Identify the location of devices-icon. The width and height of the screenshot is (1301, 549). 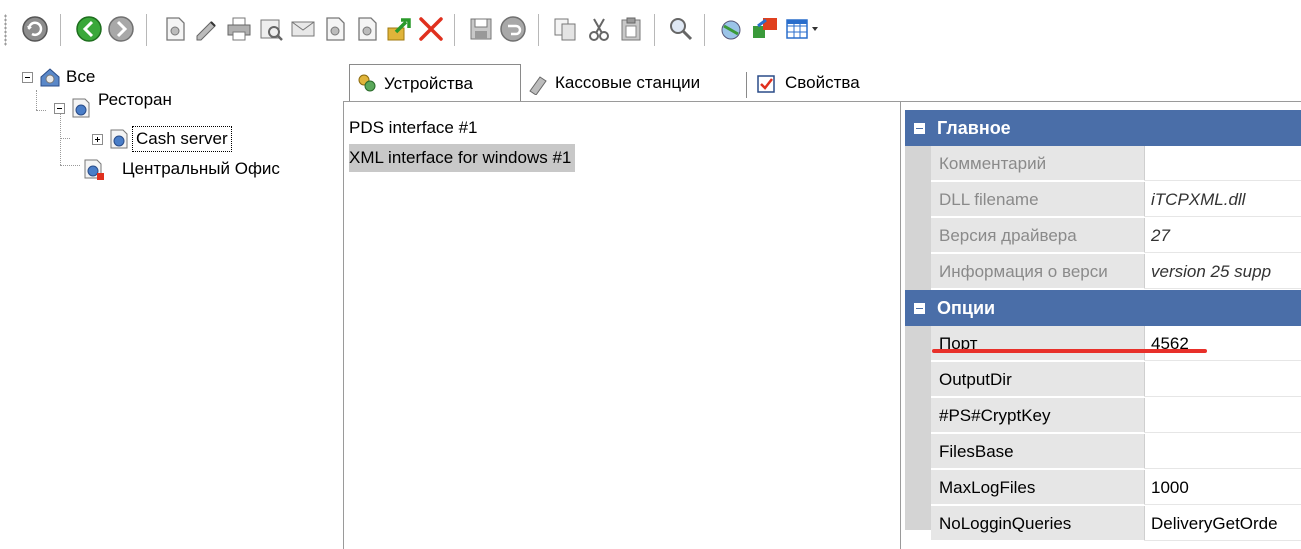
(367, 83).